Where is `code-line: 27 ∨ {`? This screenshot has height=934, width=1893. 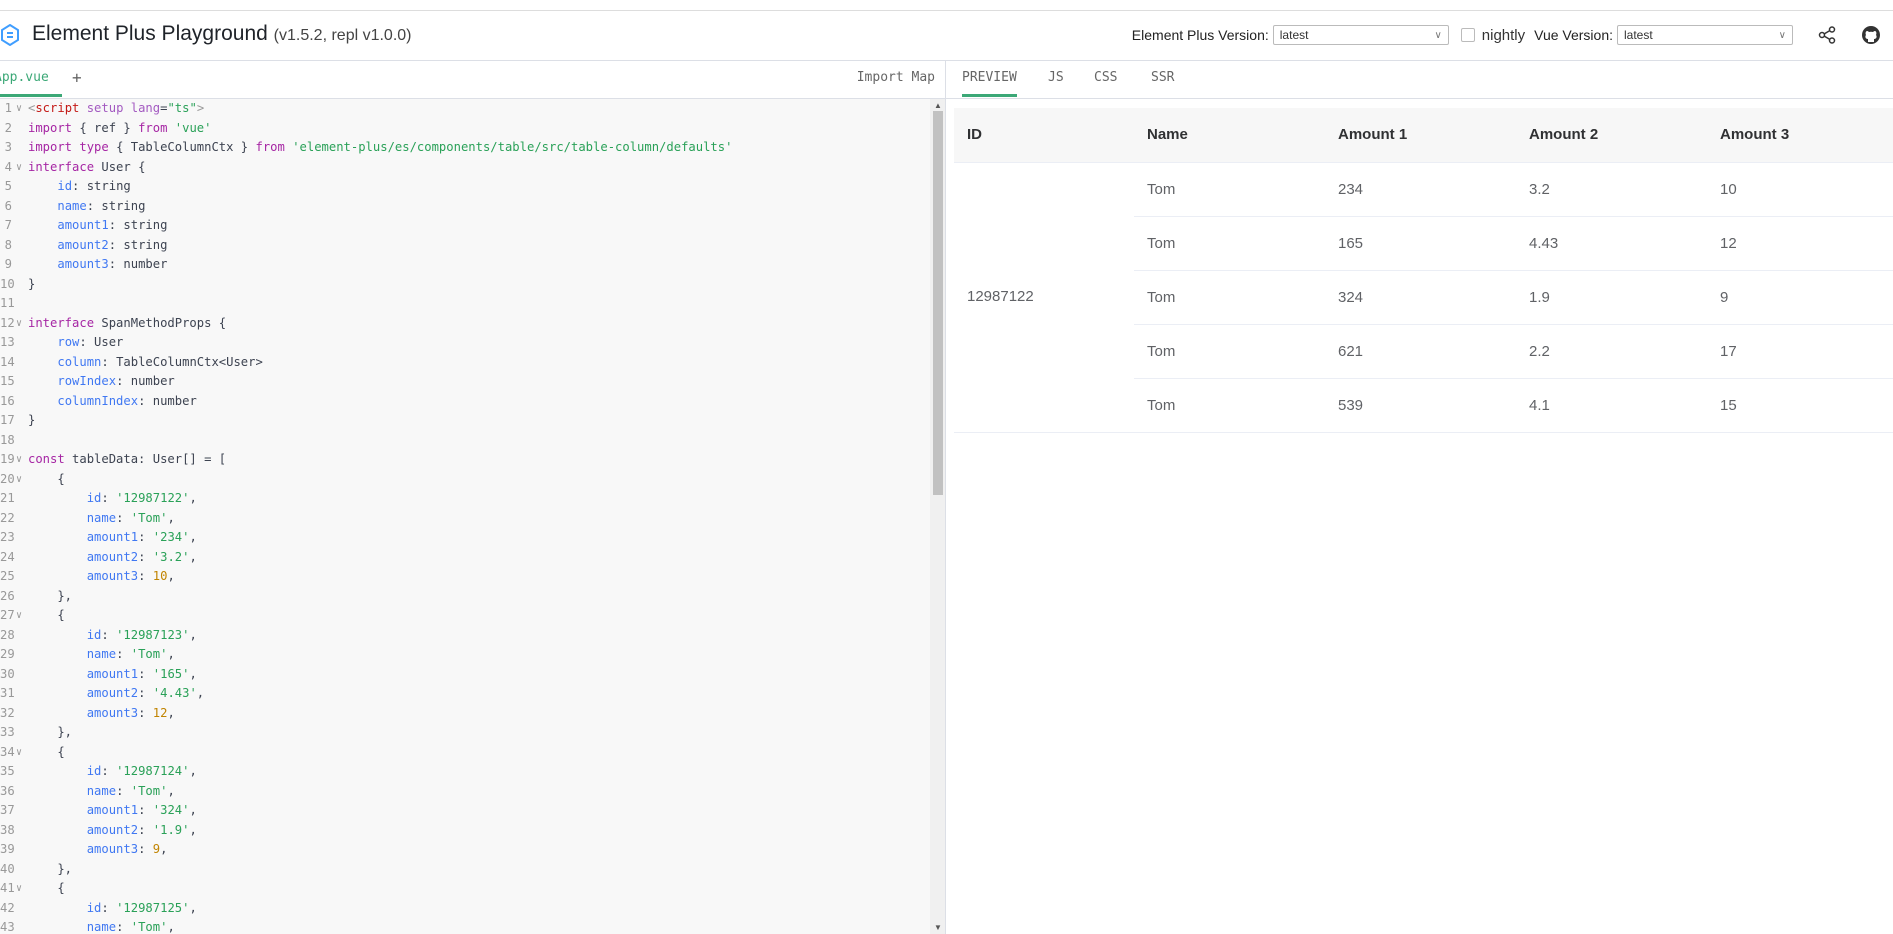 code-line: 27 ∨ { is located at coordinates (465, 616).